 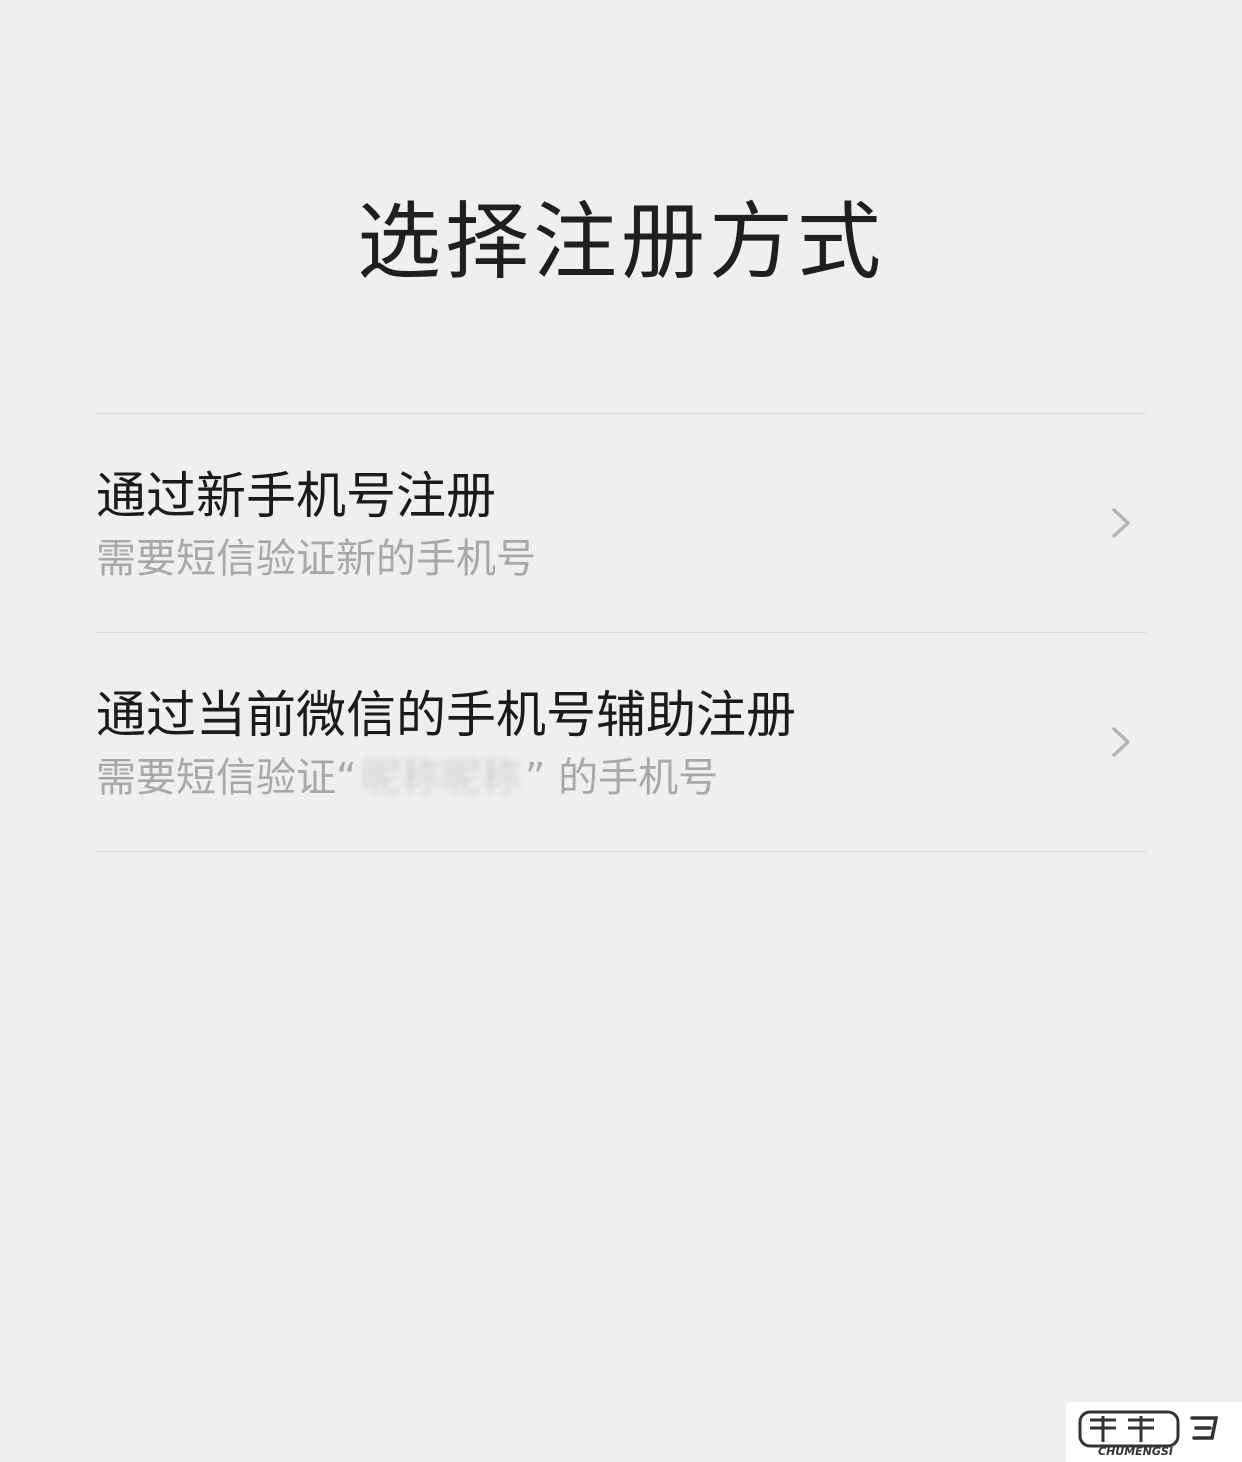 What do you see at coordinates (446, 715) in the screenshot?
I see `option-title: 通过当前微信的手机号辅助注册` at bounding box center [446, 715].